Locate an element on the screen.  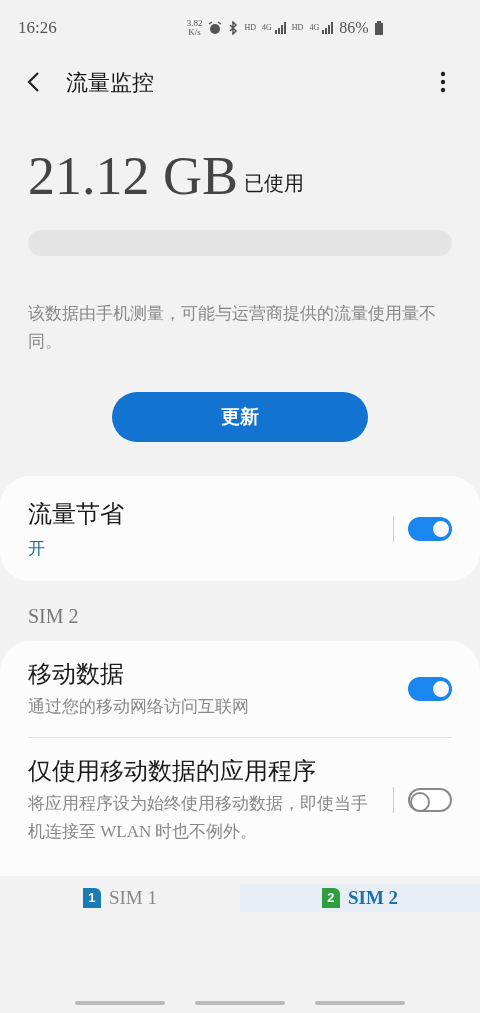
sim-card-icon: 1 is located at coordinates (91, 898).